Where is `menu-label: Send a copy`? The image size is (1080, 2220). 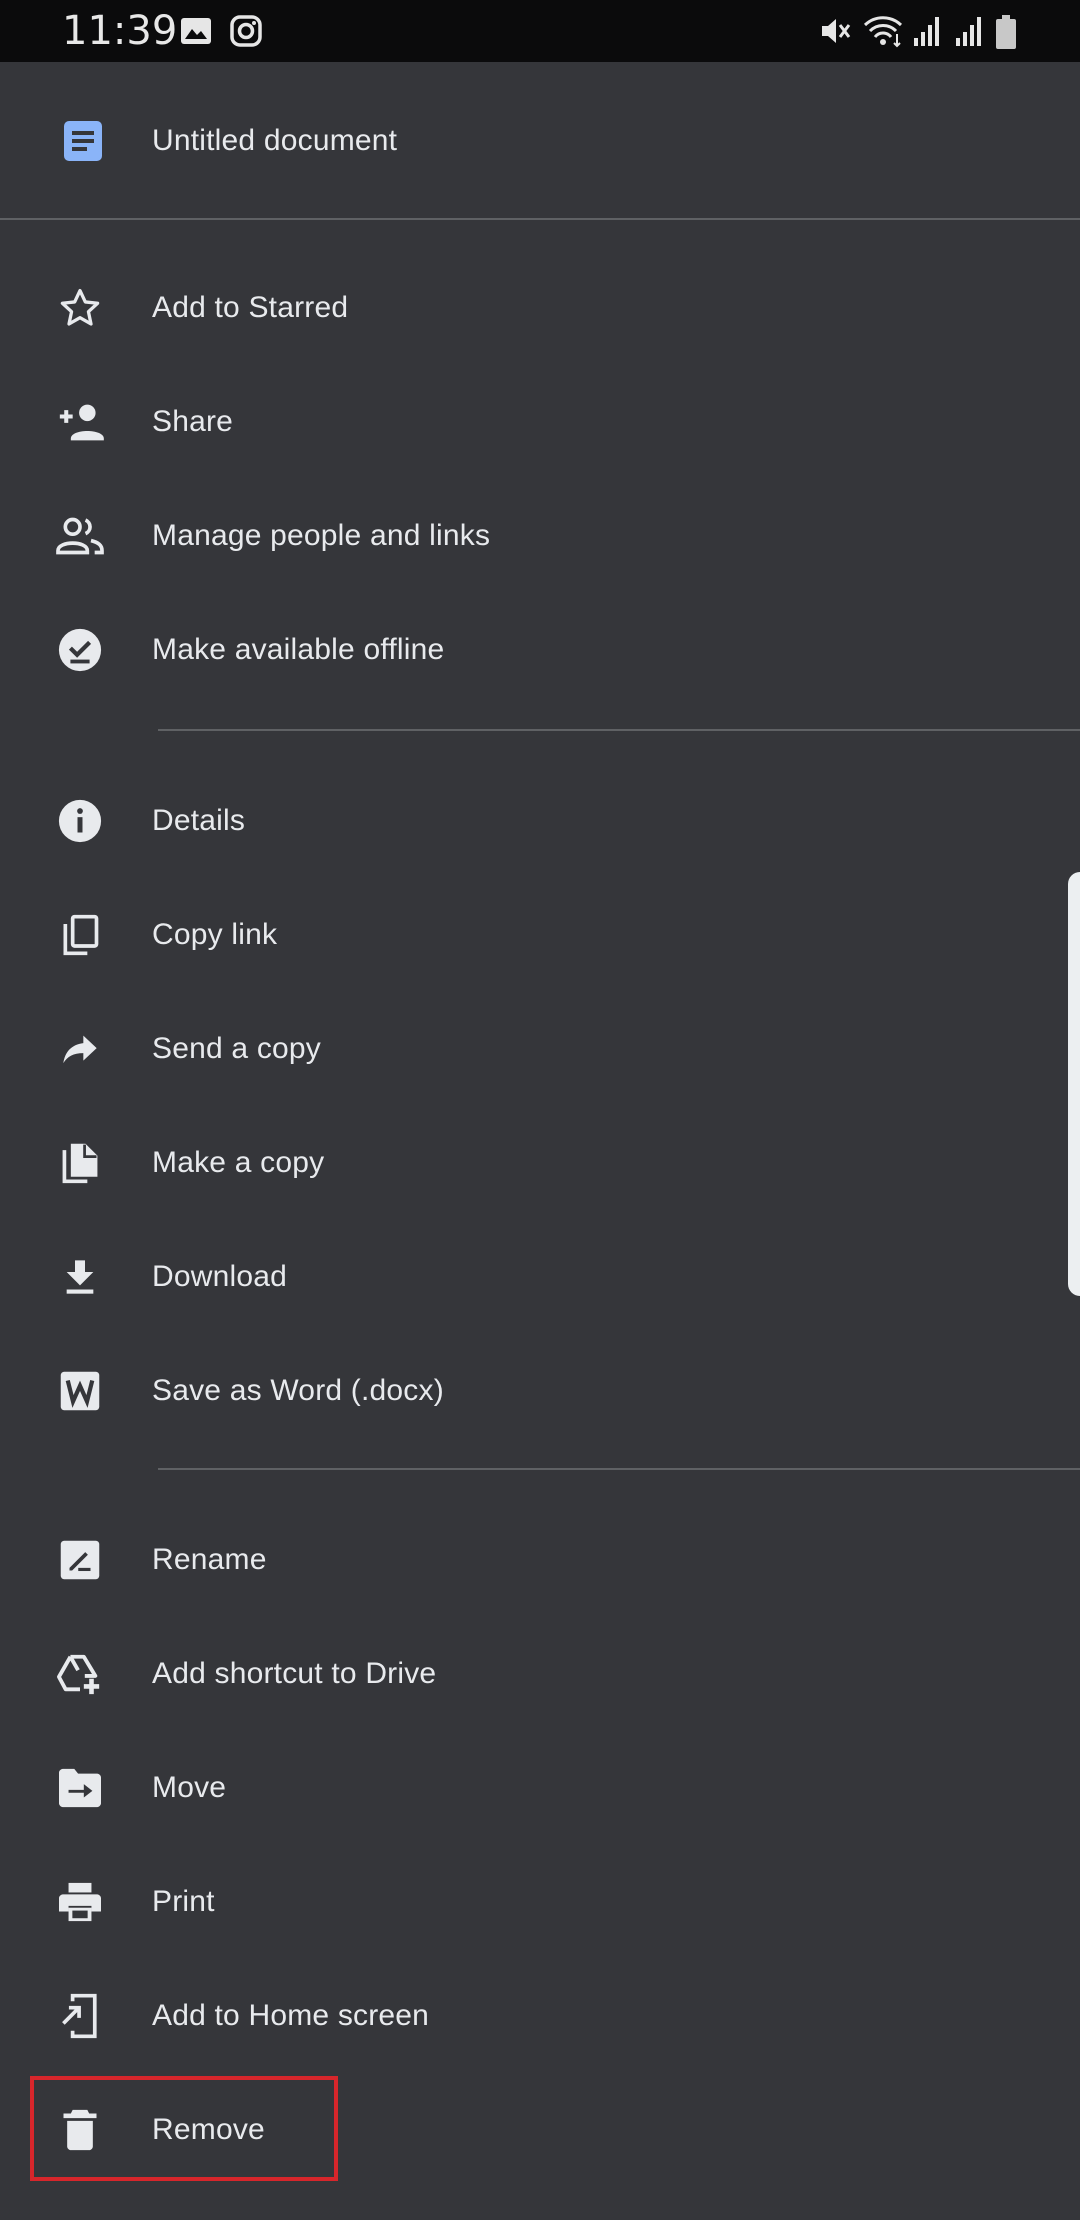 menu-label: Send a copy is located at coordinates (236, 1048).